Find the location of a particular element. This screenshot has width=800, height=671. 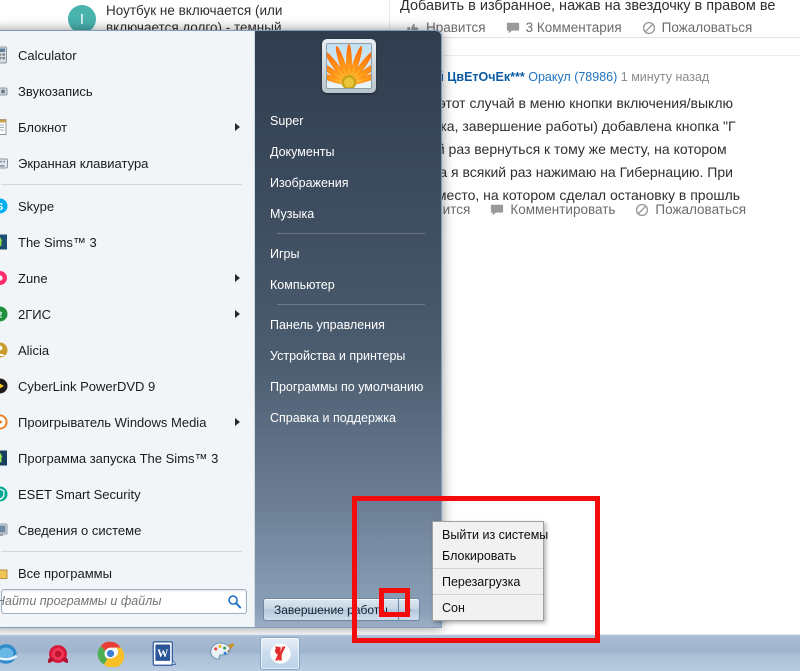

shutdown-row: Завершение работы is located at coordinates (348, 609).